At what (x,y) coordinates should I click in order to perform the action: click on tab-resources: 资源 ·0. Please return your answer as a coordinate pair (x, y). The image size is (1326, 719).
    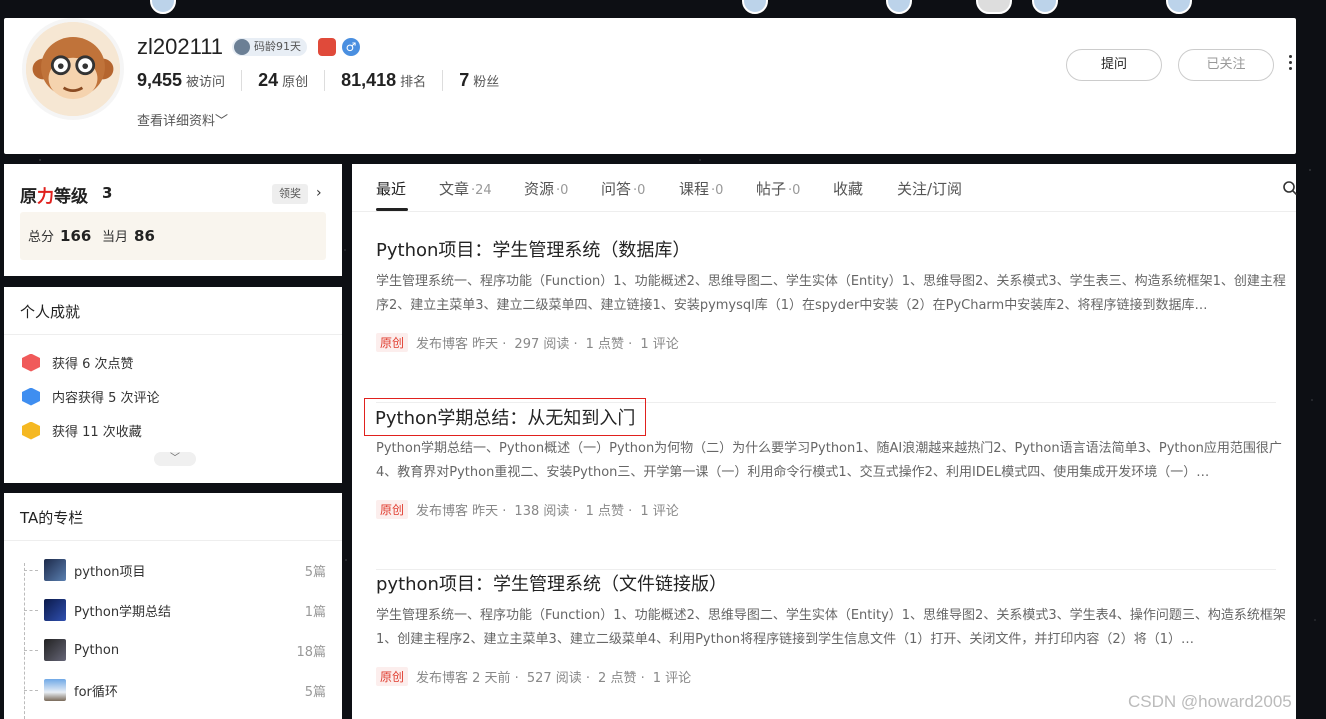
    Looking at the image, I should click on (546, 188).